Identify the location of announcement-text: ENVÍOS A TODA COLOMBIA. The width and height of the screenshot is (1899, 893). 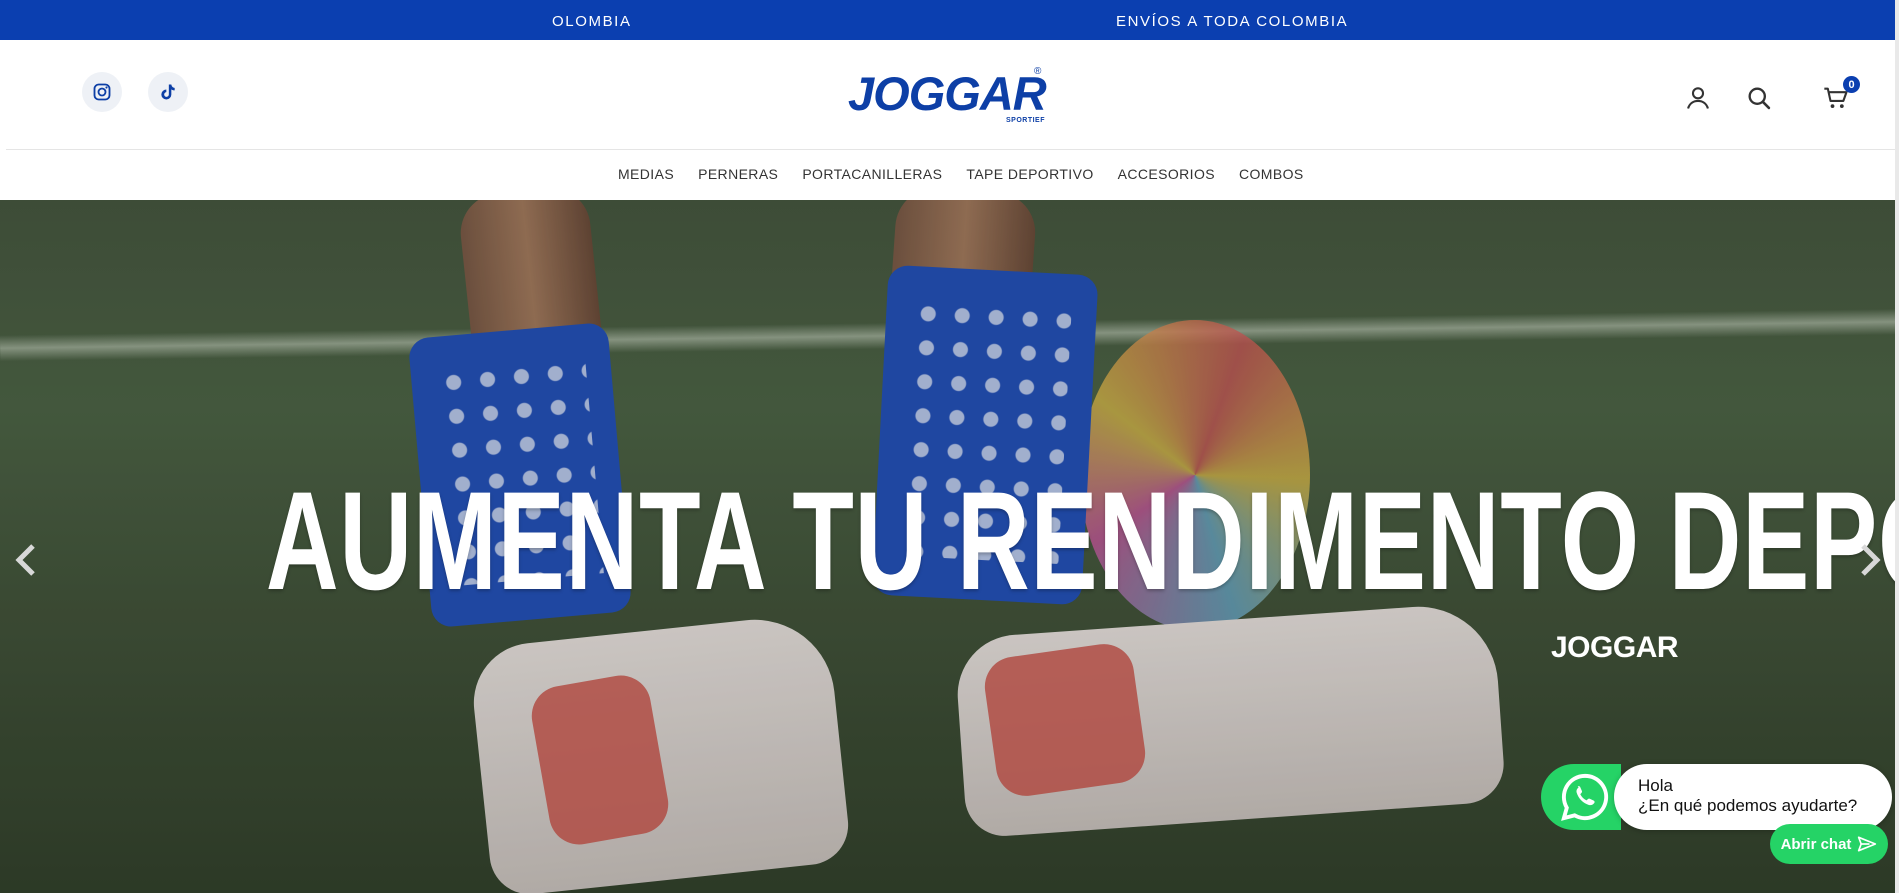
(1232, 21).